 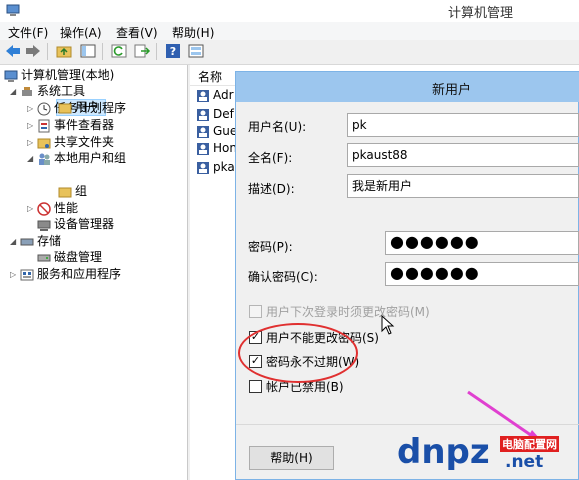 I want to click on shared-folder-icon, so click(x=44, y=143).